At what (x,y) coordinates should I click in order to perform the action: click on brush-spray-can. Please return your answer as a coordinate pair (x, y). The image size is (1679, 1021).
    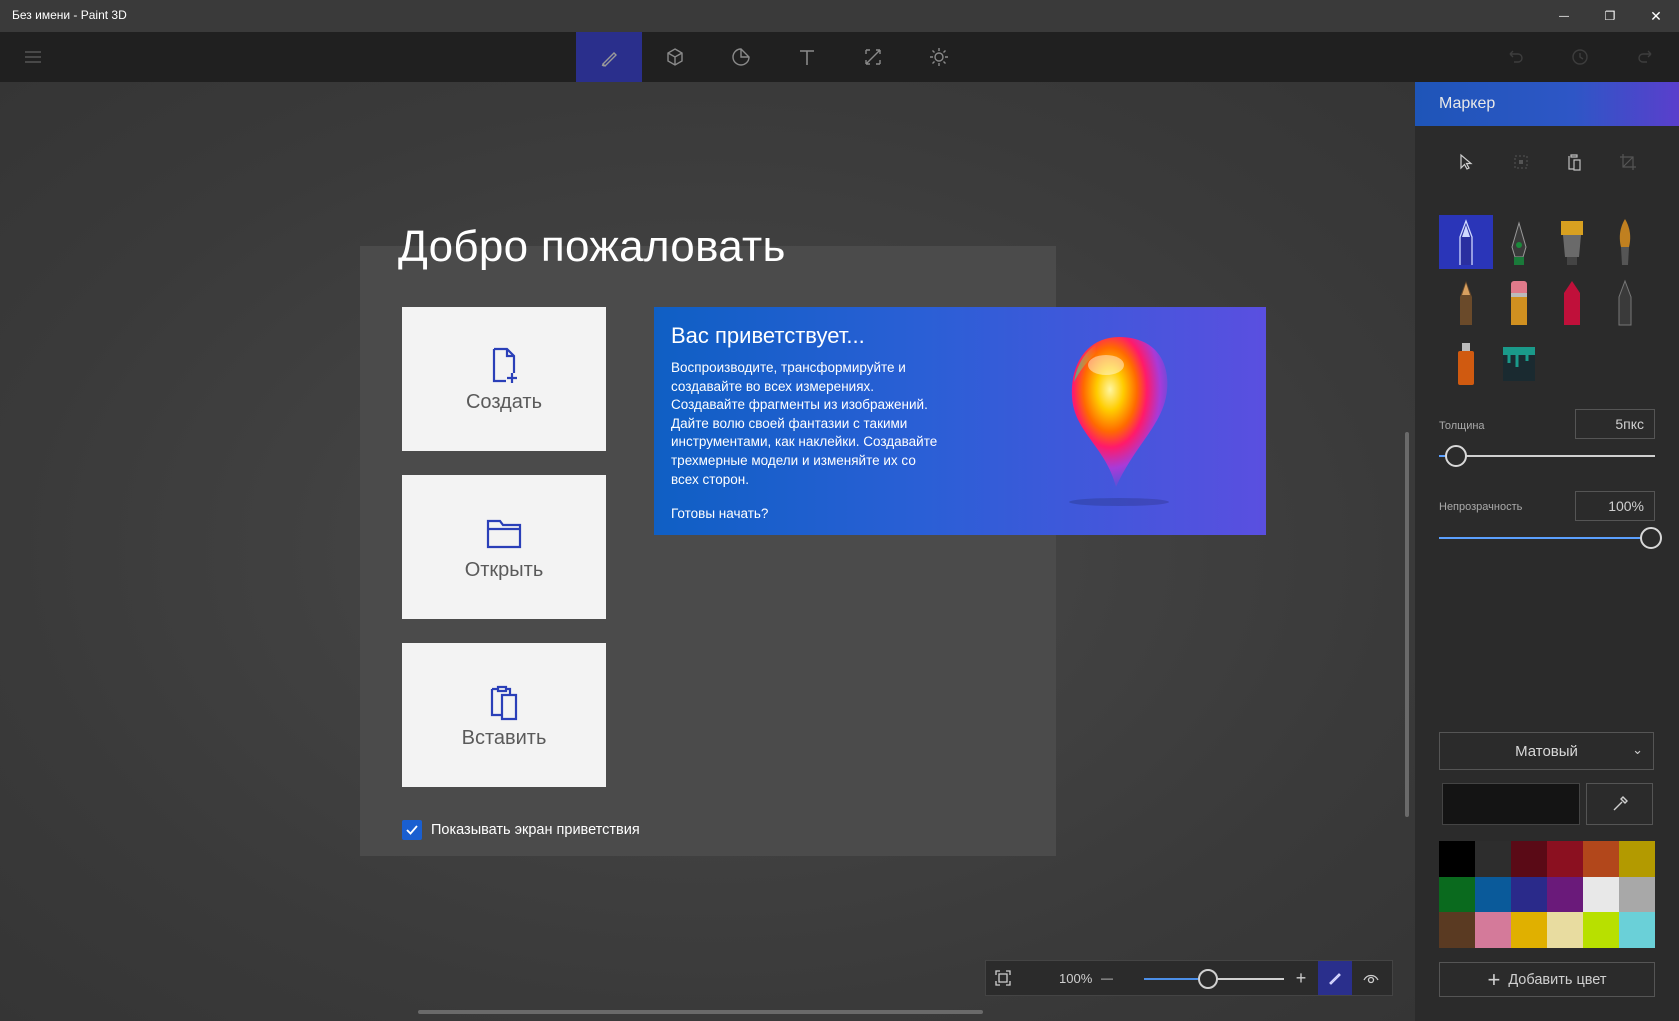
    Looking at the image, I should click on (1466, 362).